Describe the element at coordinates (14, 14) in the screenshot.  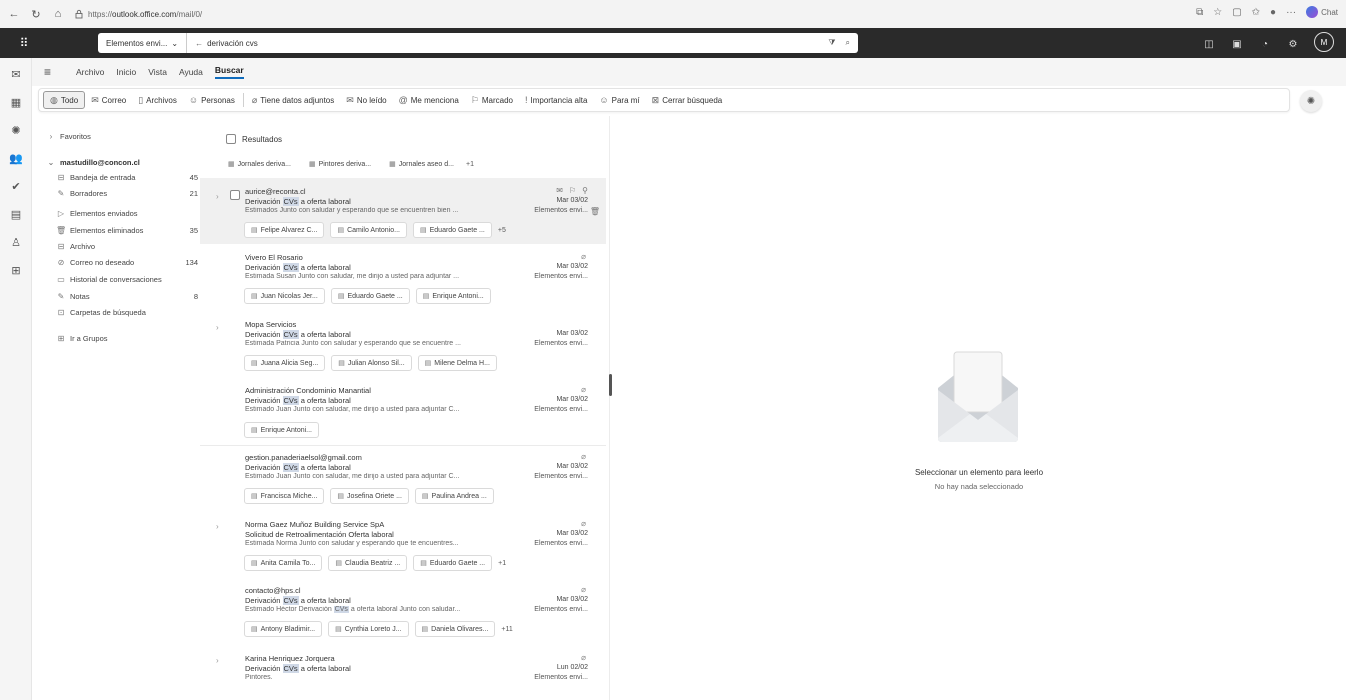
I see `back-icon: ←` at that location.